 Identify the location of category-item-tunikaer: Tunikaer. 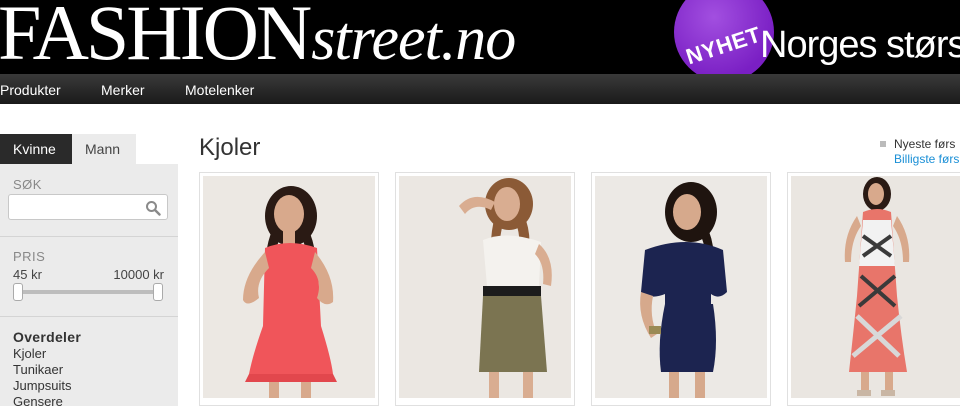
(42, 370).